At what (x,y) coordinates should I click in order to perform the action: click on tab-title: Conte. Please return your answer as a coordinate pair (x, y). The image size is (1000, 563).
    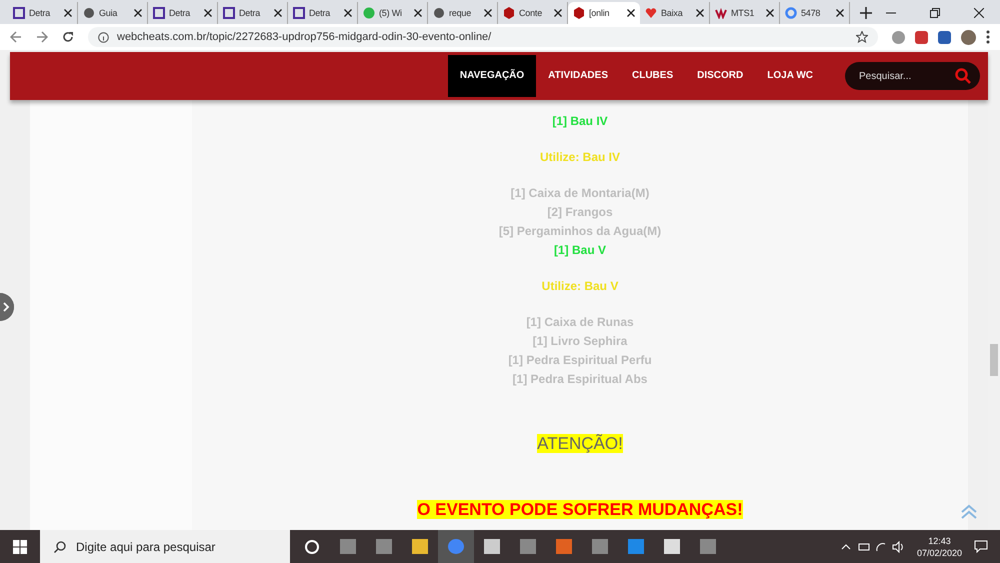
    Looking at the image, I should click on (531, 13).